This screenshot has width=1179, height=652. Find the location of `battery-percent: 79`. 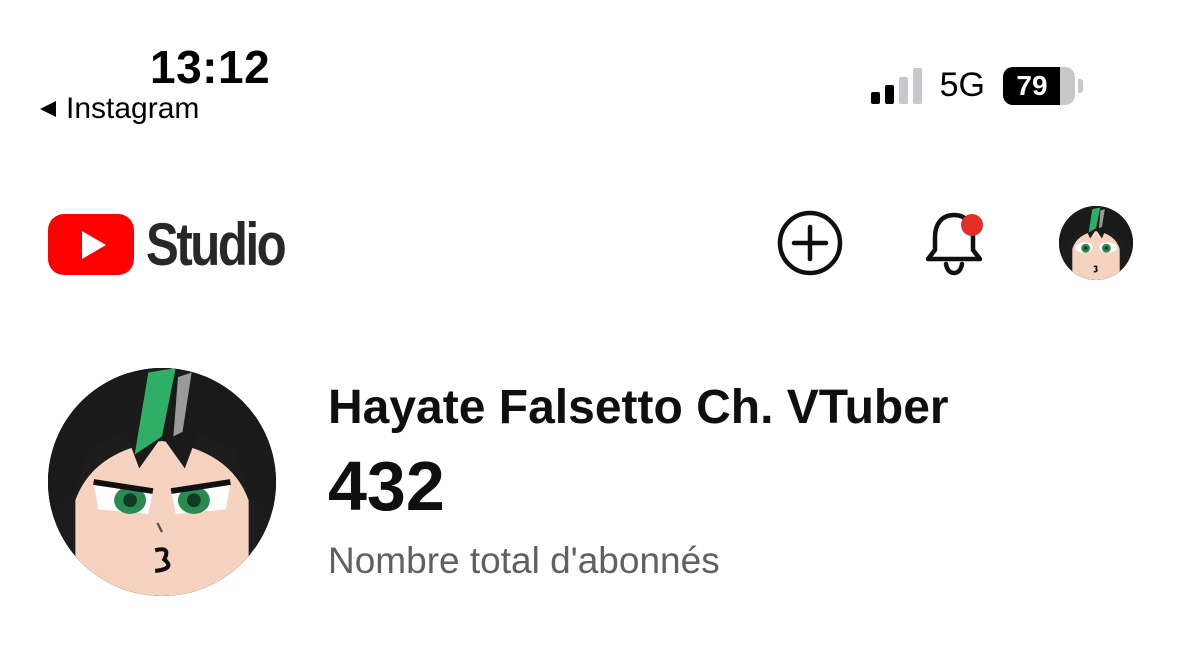

battery-percent: 79 is located at coordinates (1032, 85).